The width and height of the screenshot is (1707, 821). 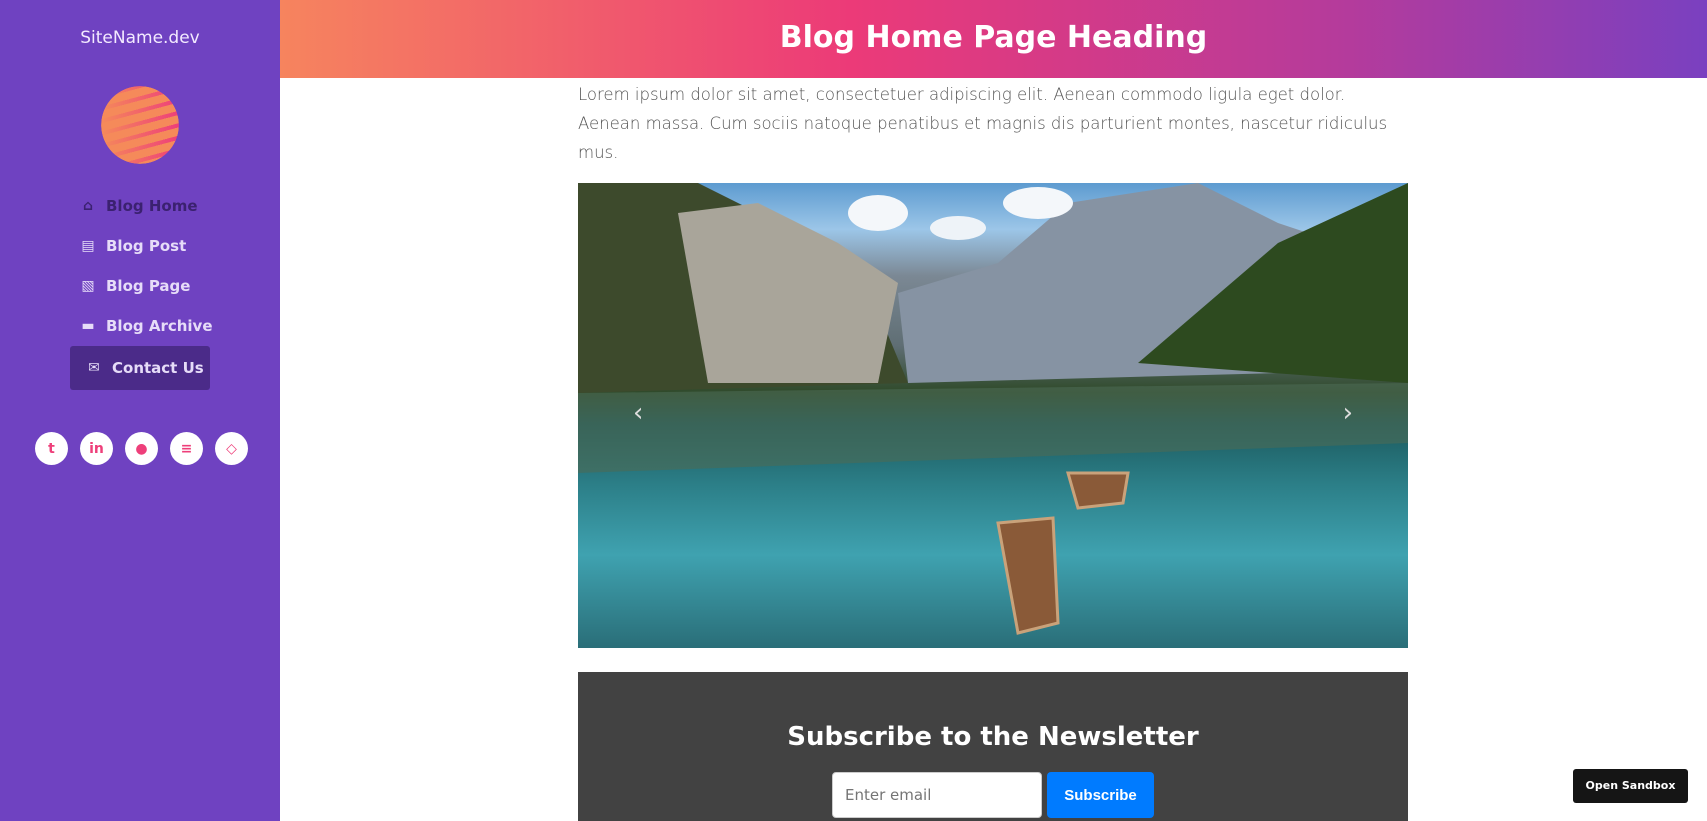 What do you see at coordinates (993, 737) in the screenshot?
I see `newsletter-title: Subscribe to the Newsletter` at bounding box center [993, 737].